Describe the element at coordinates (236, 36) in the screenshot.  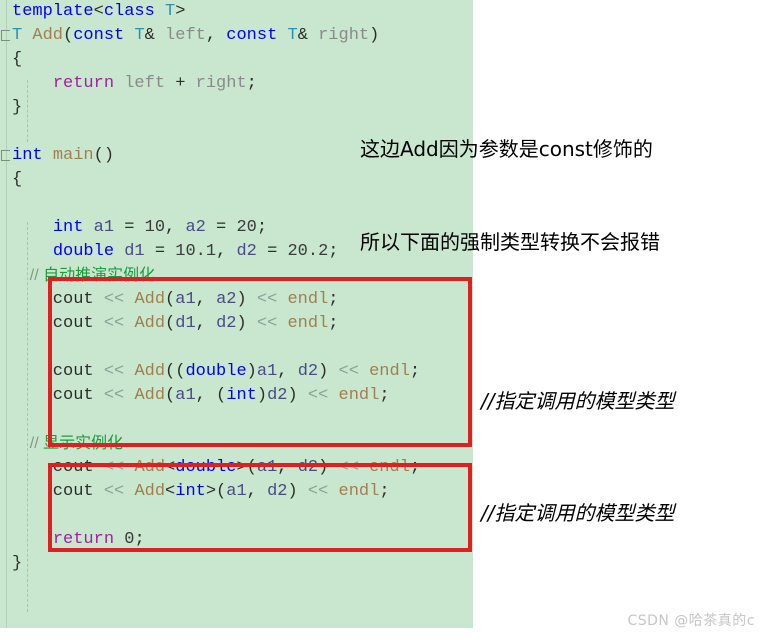
I see `code-line: T Add(const T& left, const T& right)` at that location.